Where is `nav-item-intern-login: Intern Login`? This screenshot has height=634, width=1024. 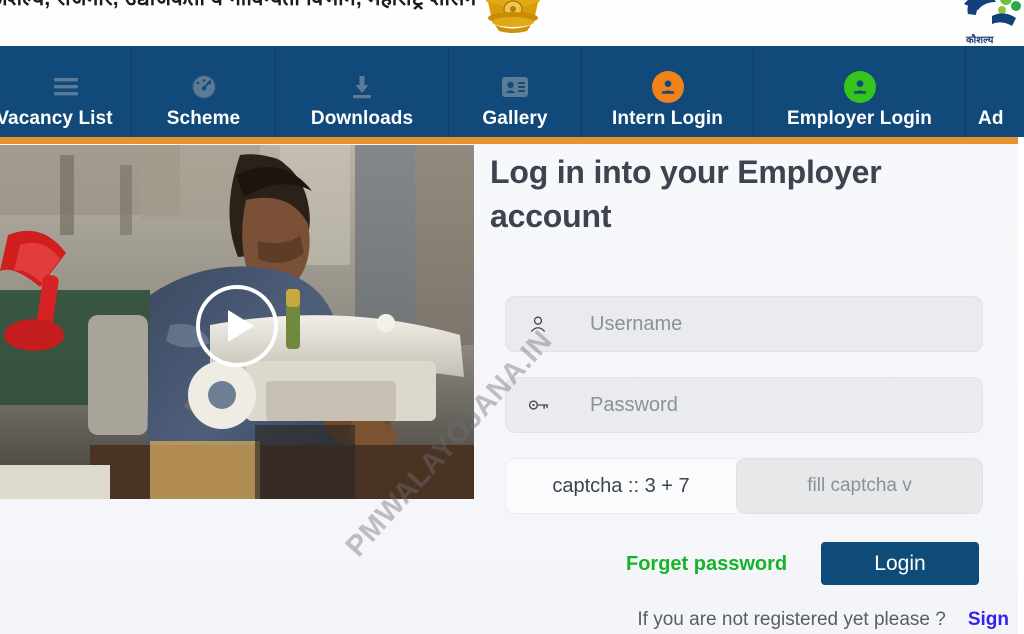
nav-item-intern-login: Intern Login is located at coordinates (668, 91).